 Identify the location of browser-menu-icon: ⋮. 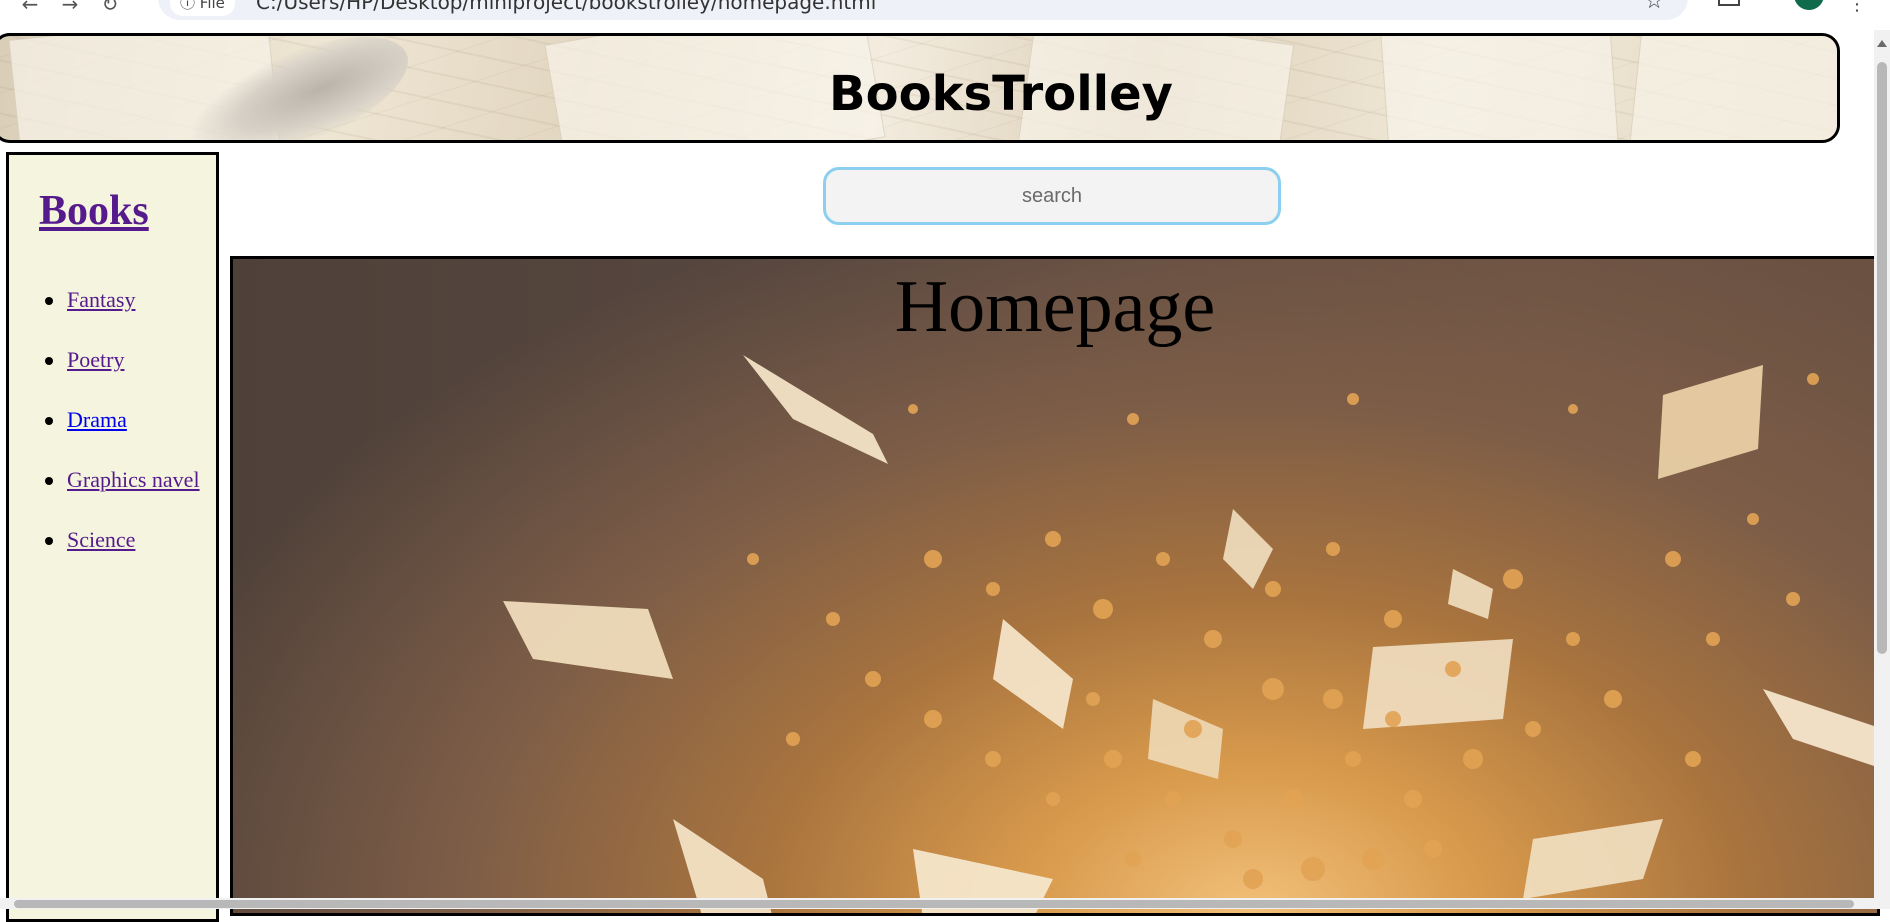
(1857, 7).